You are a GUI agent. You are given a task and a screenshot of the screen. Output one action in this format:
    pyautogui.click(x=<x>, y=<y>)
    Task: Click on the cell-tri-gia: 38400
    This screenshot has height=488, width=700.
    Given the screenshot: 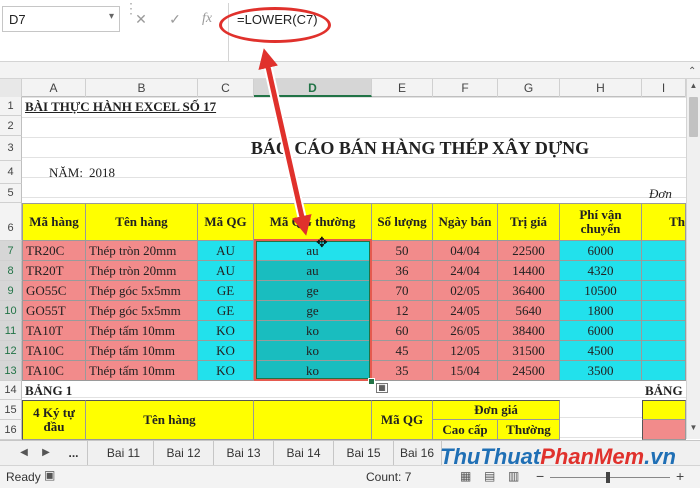 What is the action you would take?
    pyautogui.click(x=529, y=331)
    